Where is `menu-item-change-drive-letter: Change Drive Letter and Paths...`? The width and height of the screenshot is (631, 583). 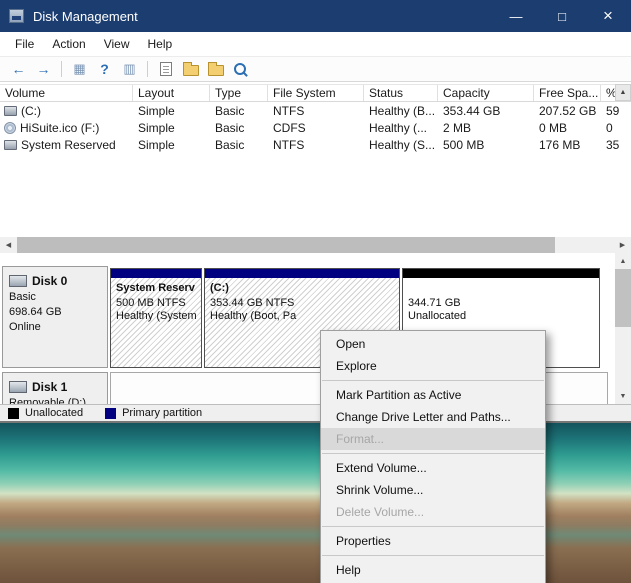 menu-item-change-drive-letter: Change Drive Letter and Paths... is located at coordinates (433, 417).